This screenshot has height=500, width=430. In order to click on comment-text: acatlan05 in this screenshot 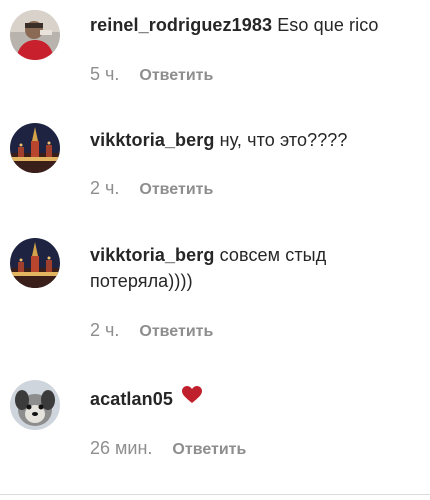, I will do `click(253, 399)`.